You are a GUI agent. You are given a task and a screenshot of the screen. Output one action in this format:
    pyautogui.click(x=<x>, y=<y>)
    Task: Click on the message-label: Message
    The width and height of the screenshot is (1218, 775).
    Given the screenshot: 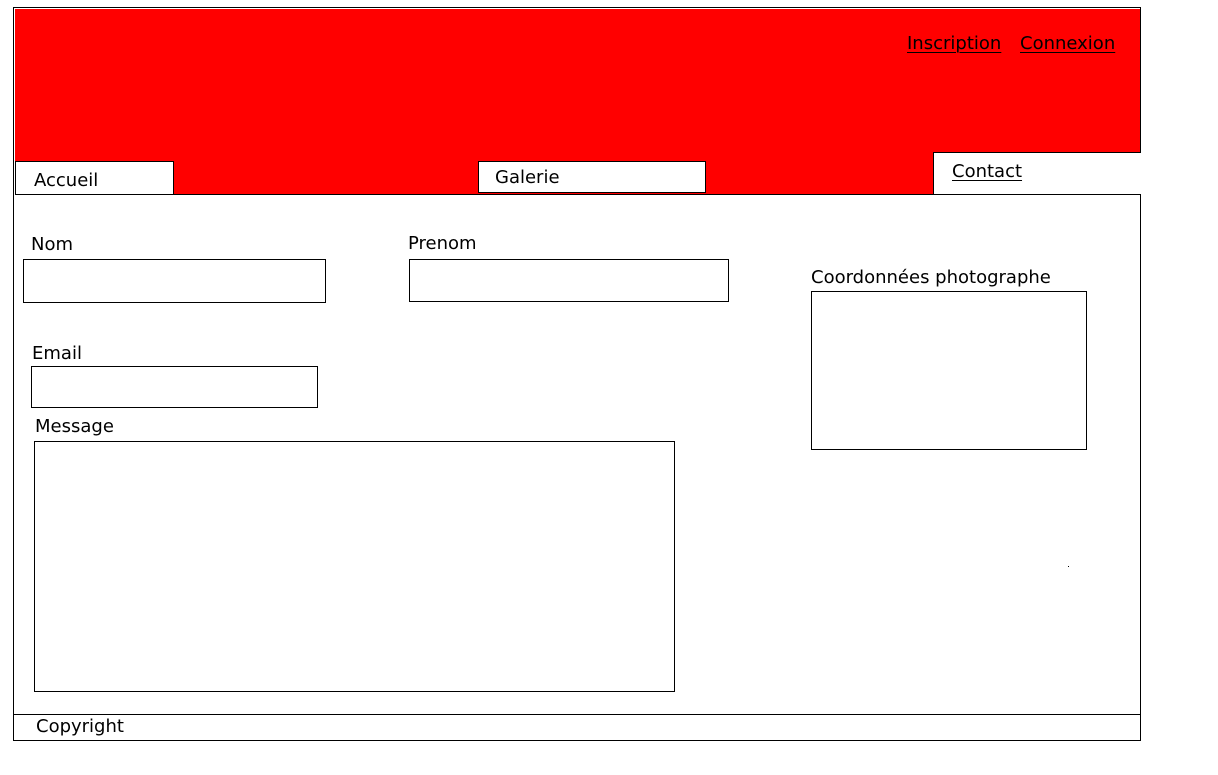 What is the action you would take?
    pyautogui.click(x=74, y=426)
    